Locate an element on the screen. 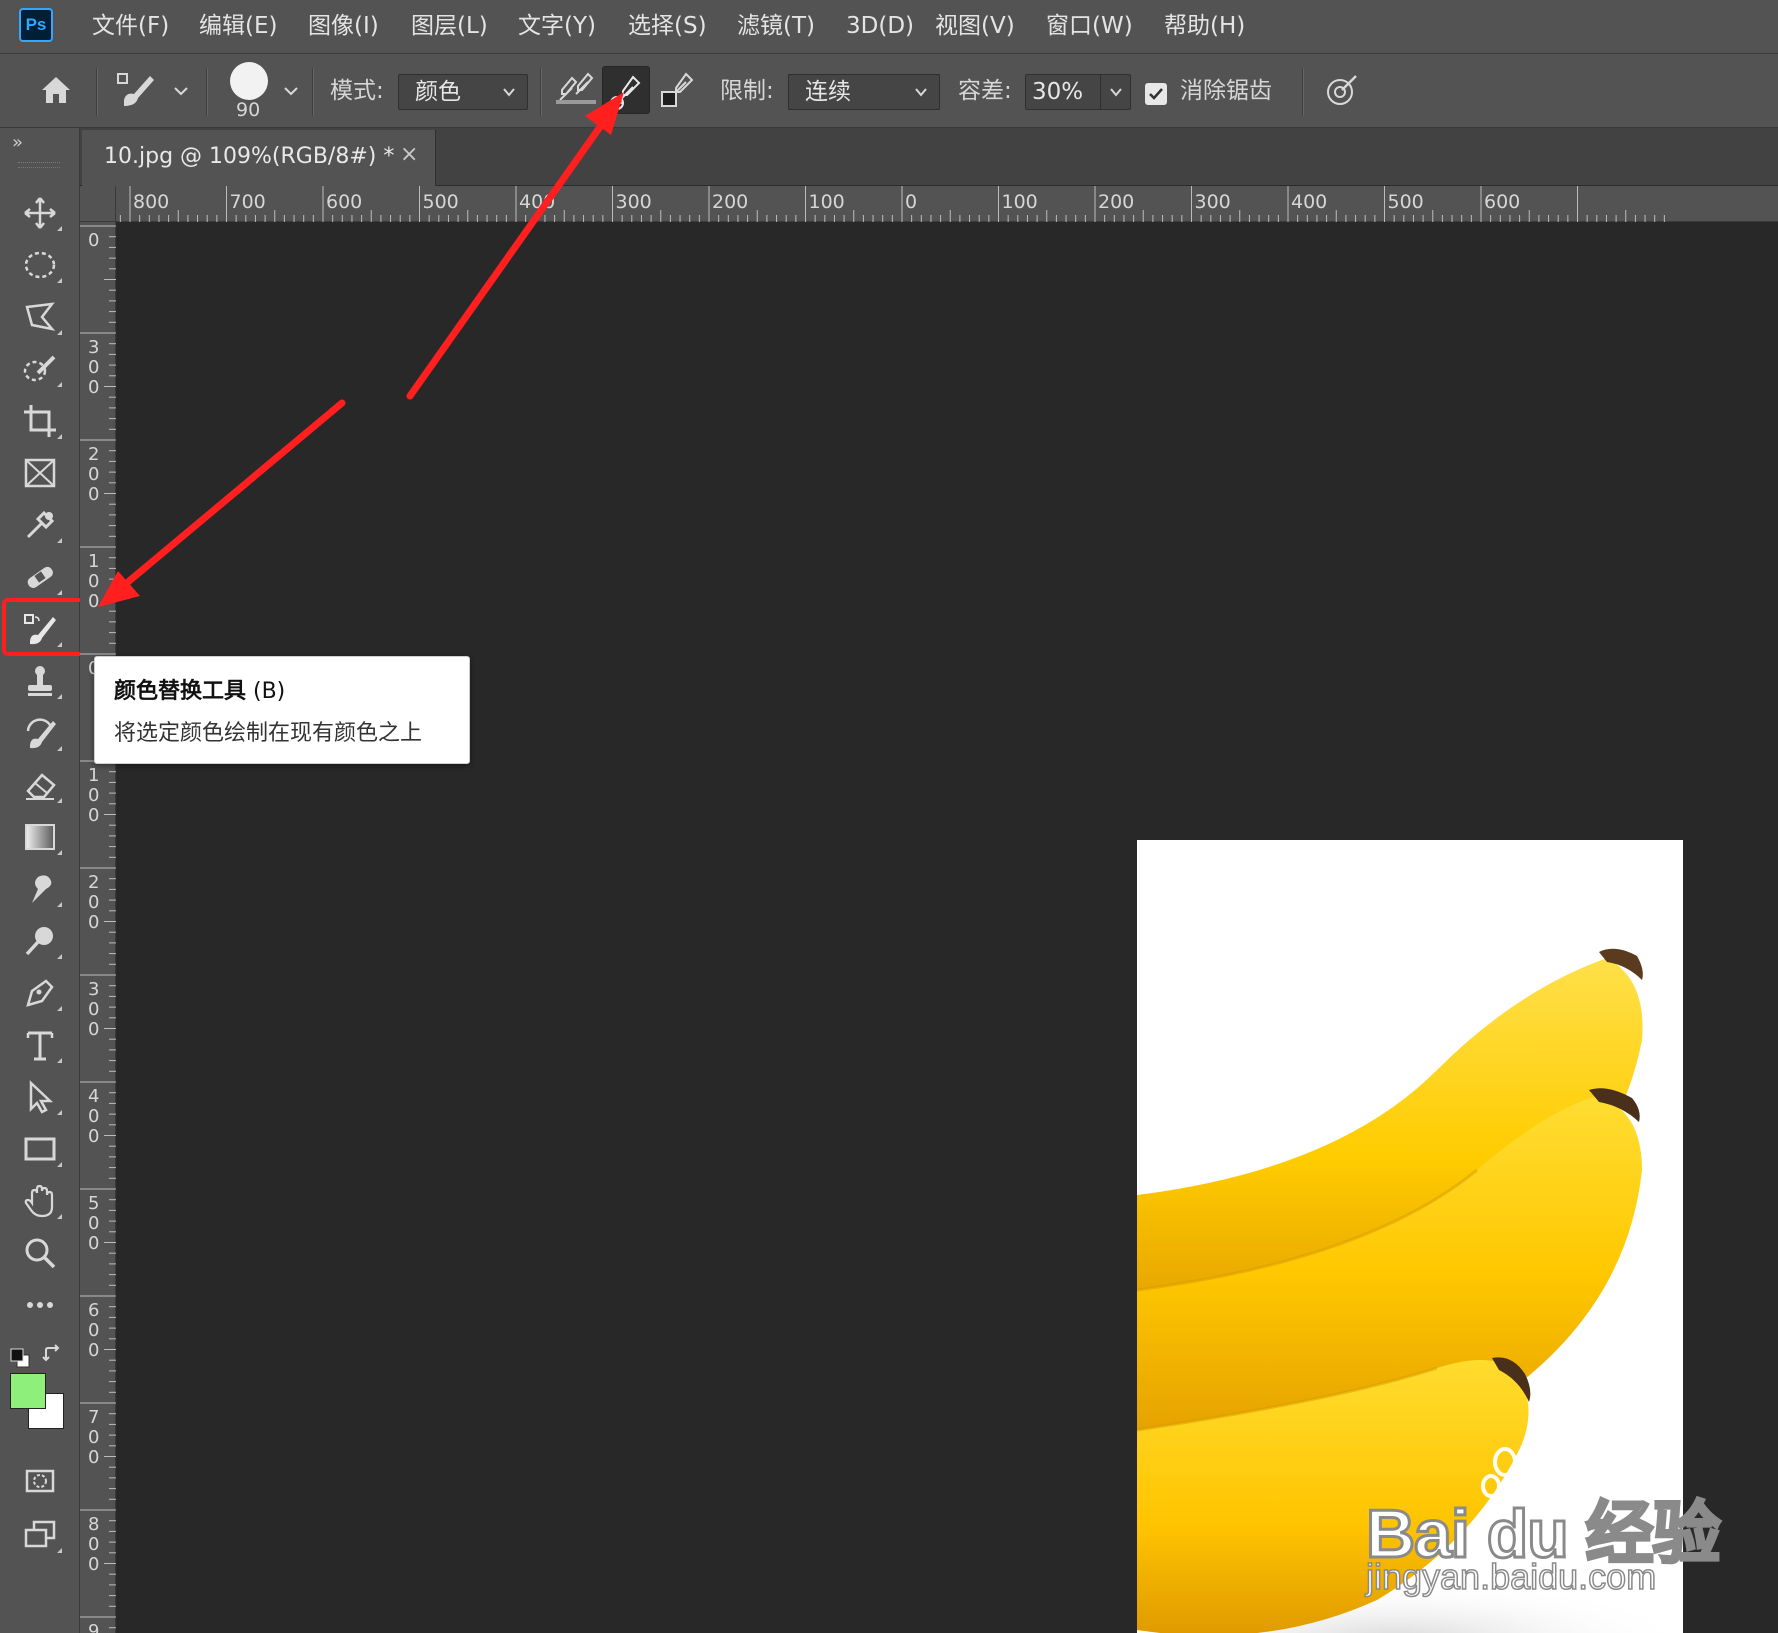  ruler-origin is located at coordinates (98, 204).